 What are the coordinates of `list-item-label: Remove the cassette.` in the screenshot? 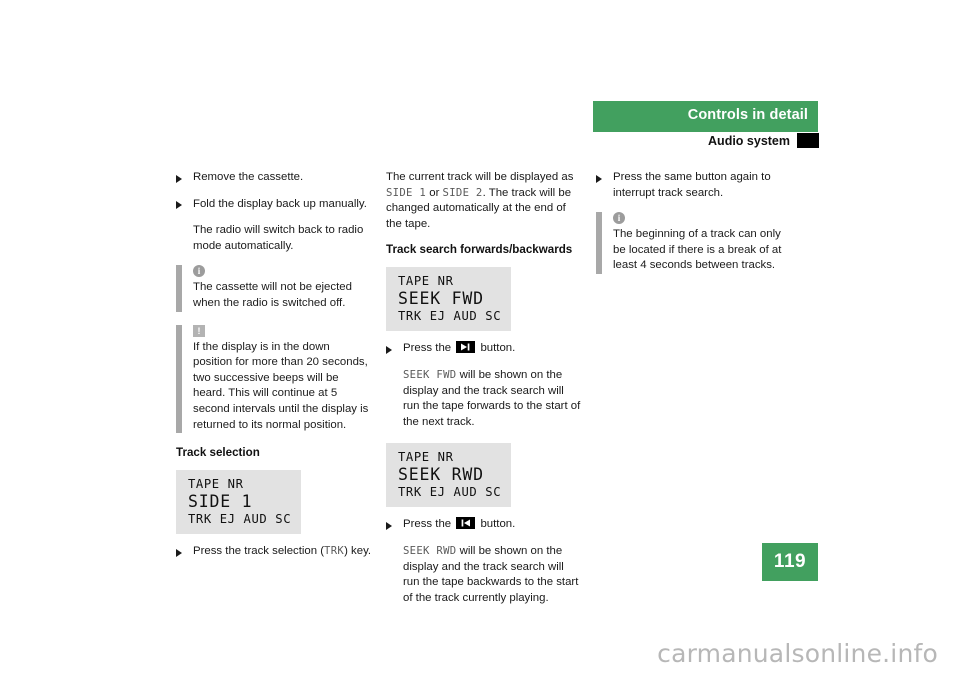 It's located at (248, 177).